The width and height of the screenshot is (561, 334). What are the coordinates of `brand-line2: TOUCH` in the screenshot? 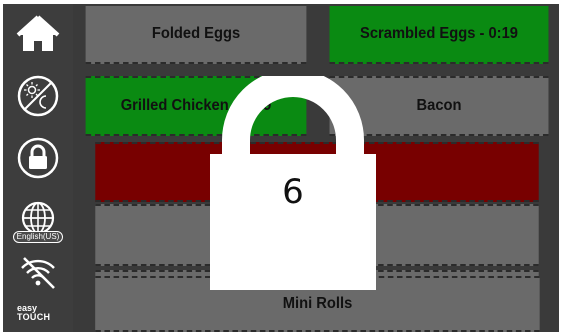 It's located at (34, 317).